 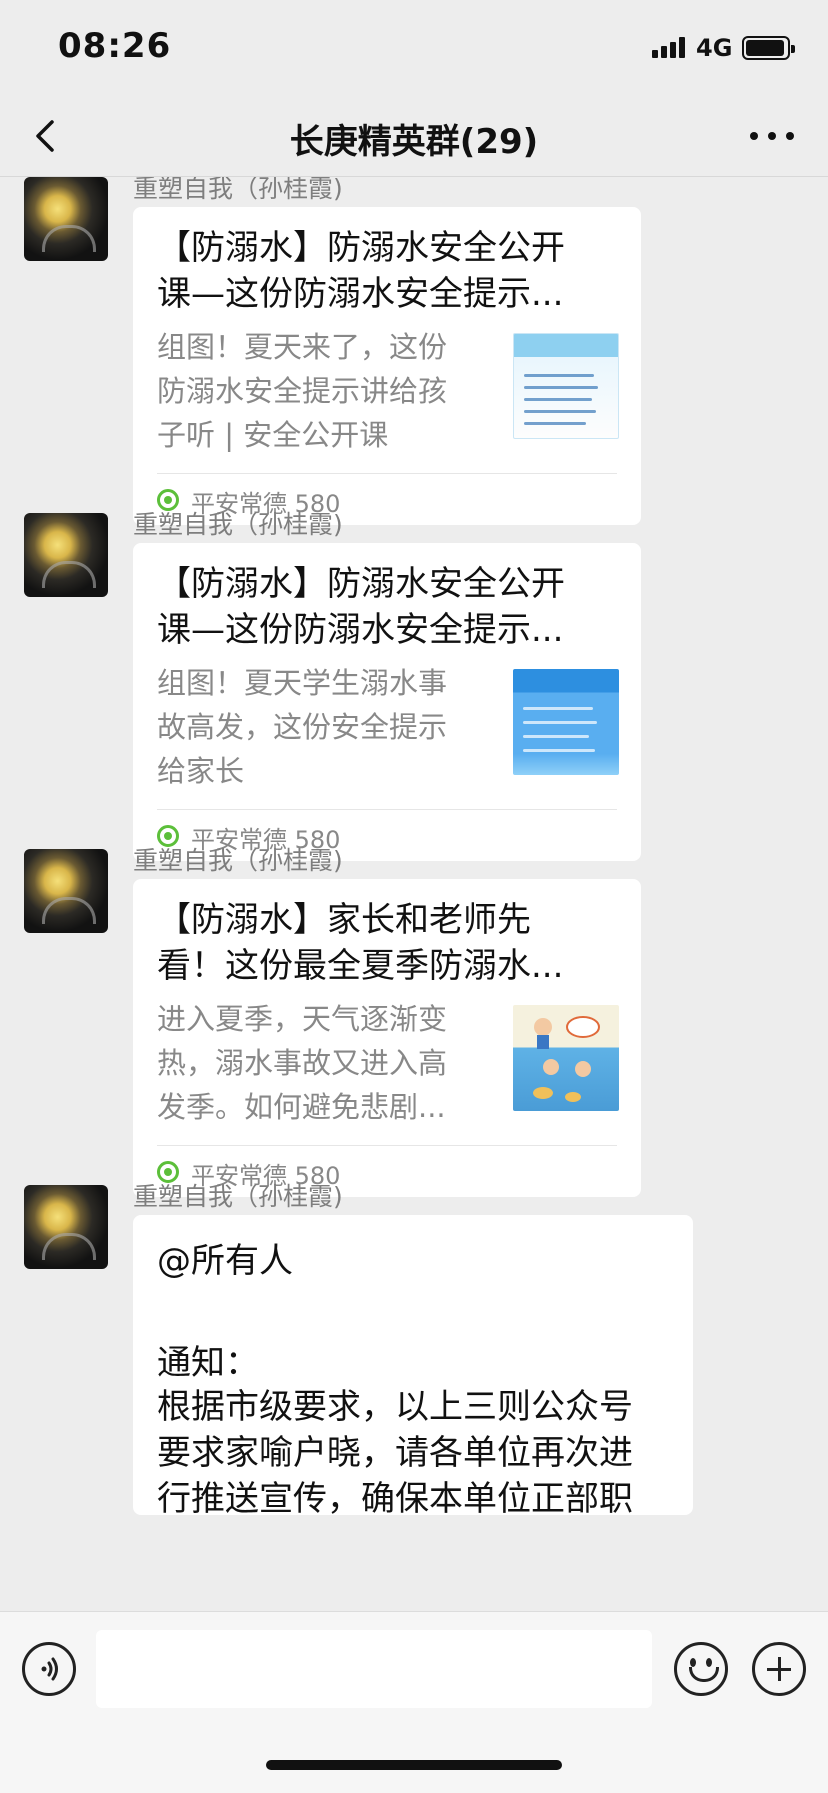 I want to click on chat-title: 长庚精英群(29), so click(x=414, y=142).